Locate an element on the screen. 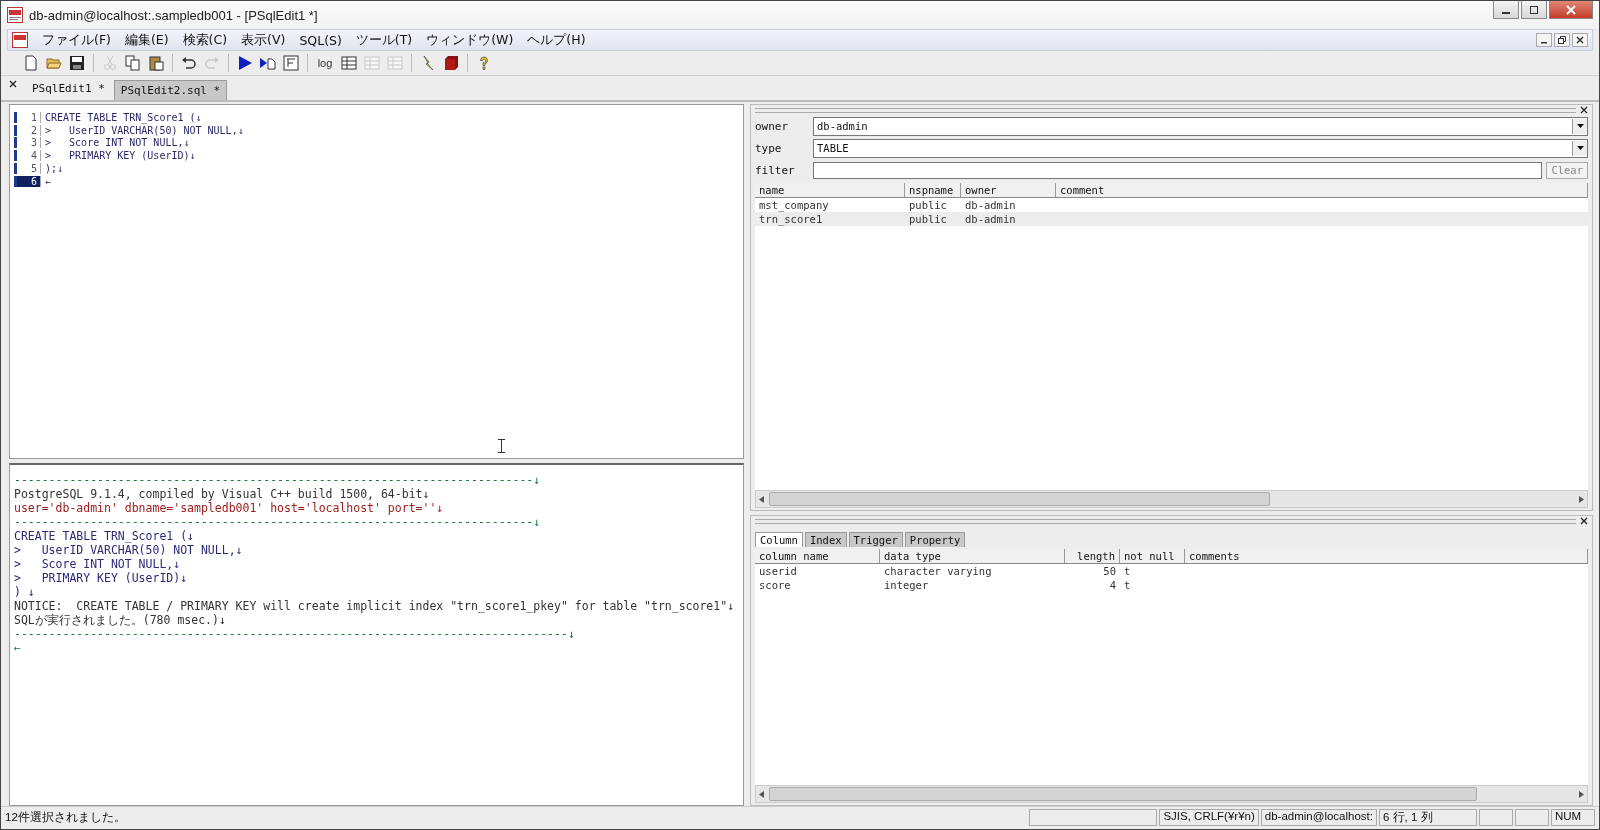 This screenshot has height=830, width=1600. grid-button is located at coordinates (349, 63).